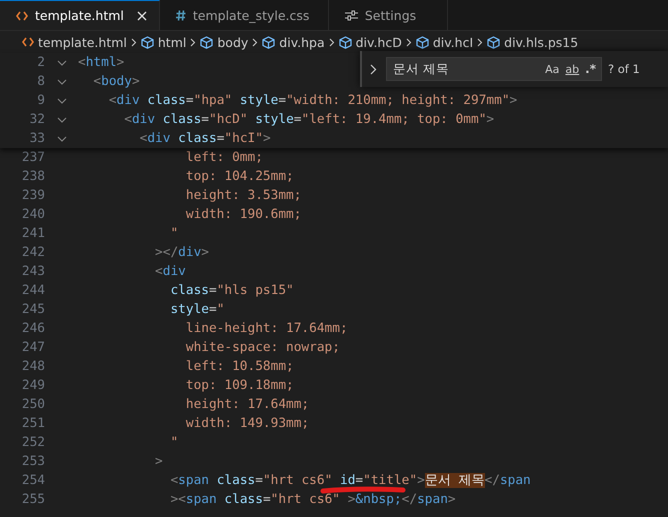  What do you see at coordinates (494, 69) in the screenshot?
I see `find-input: 문서 제목 Aa ab .*` at bounding box center [494, 69].